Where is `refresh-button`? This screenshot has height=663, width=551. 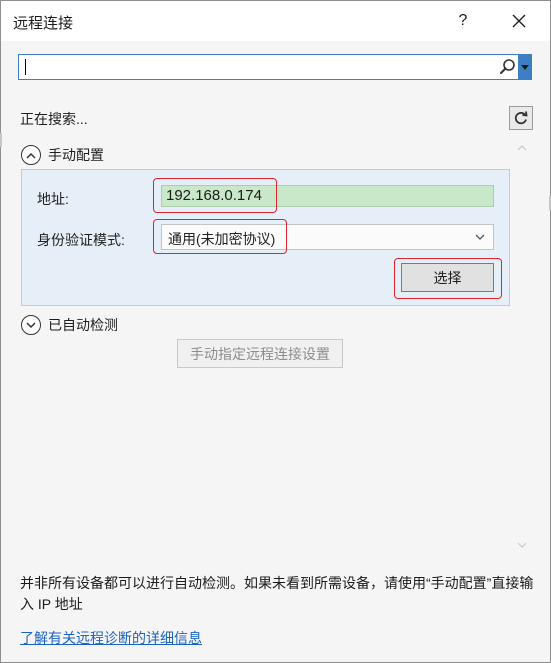
refresh-button is located at coordinates (521, 118).